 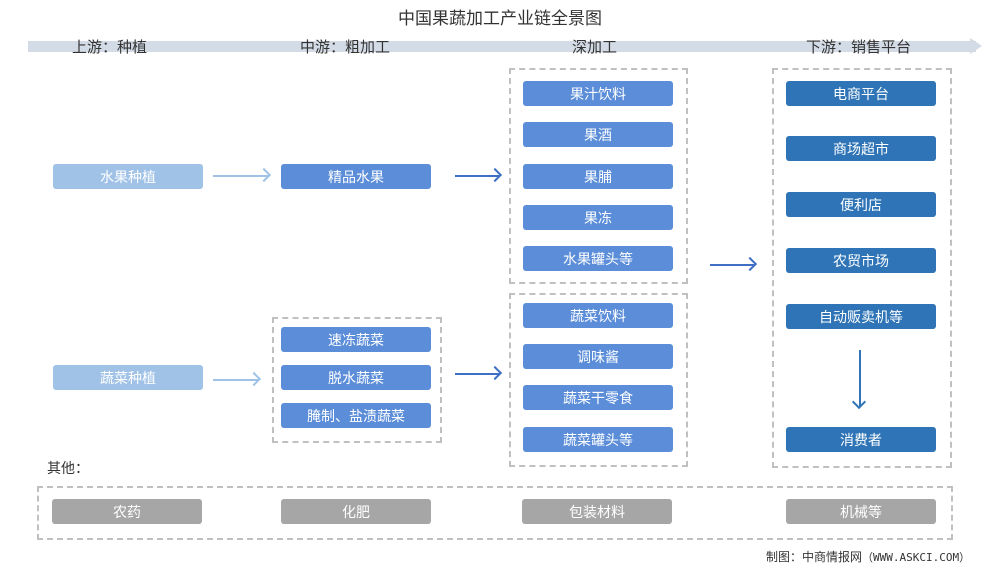 What do you see at coordinates (598, 397) in the screenshot?
I see `deep-veg-item: 蔬菜干零食` at bounding box center [598, 397].